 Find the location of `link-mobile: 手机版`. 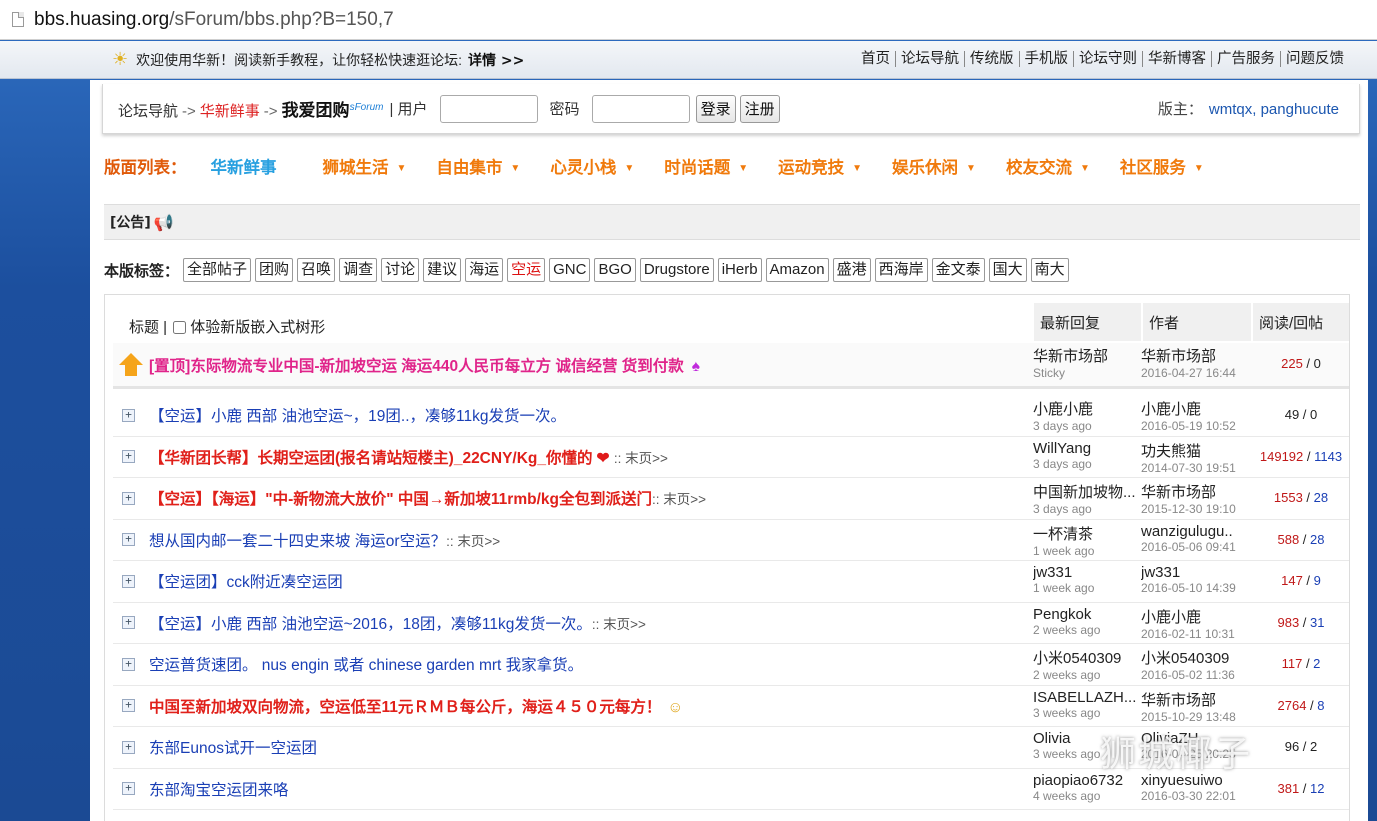

link-mobile: 手机版 is located at coordinates (1046, 59).